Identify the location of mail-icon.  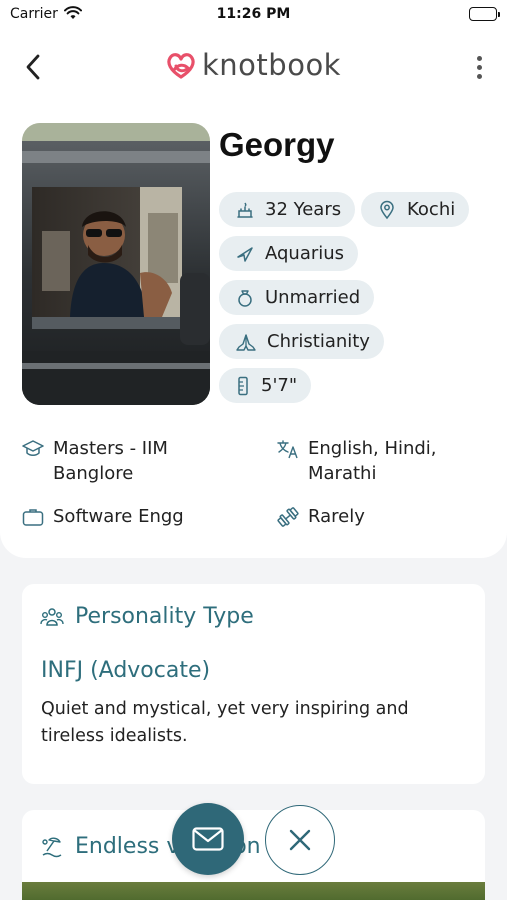
(208, 839).